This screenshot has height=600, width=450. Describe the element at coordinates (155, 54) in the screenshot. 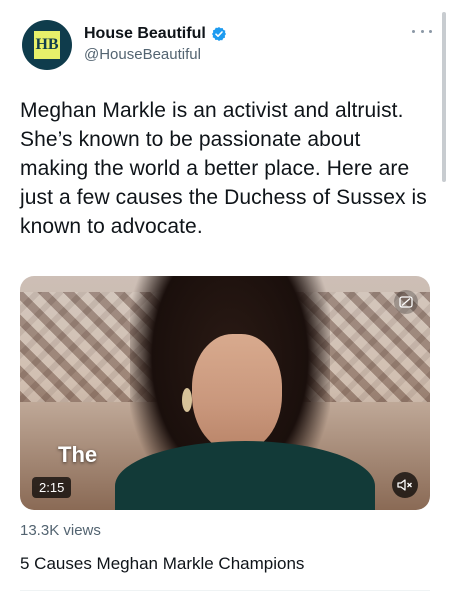

I see `handle: @HouseBeautiful` at that location.